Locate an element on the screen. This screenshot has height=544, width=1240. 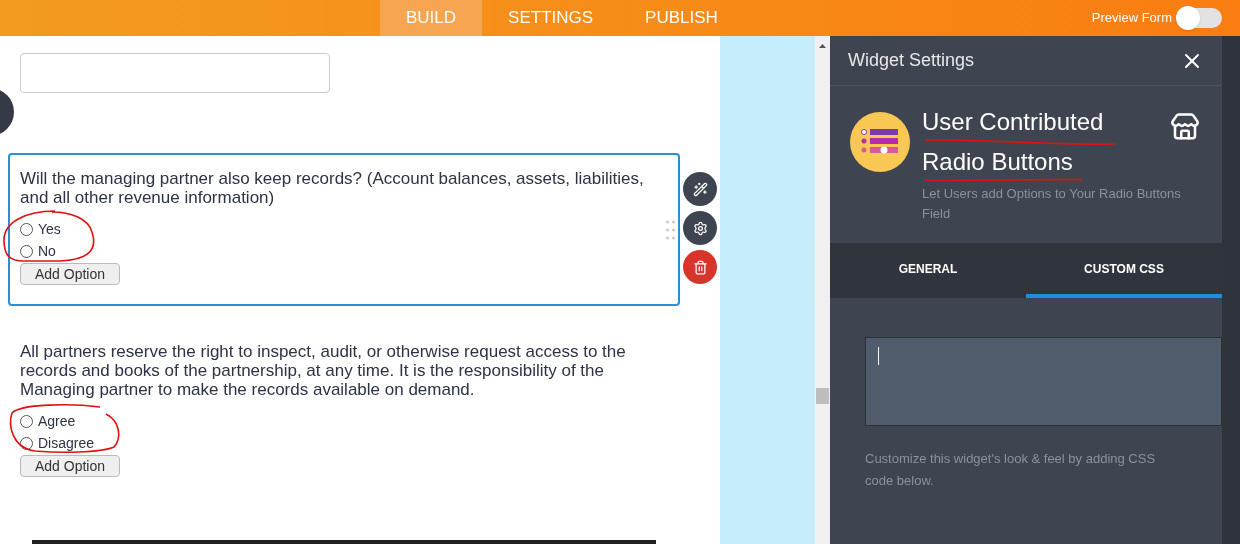
trash-icon is located at coordinates (700, 267).